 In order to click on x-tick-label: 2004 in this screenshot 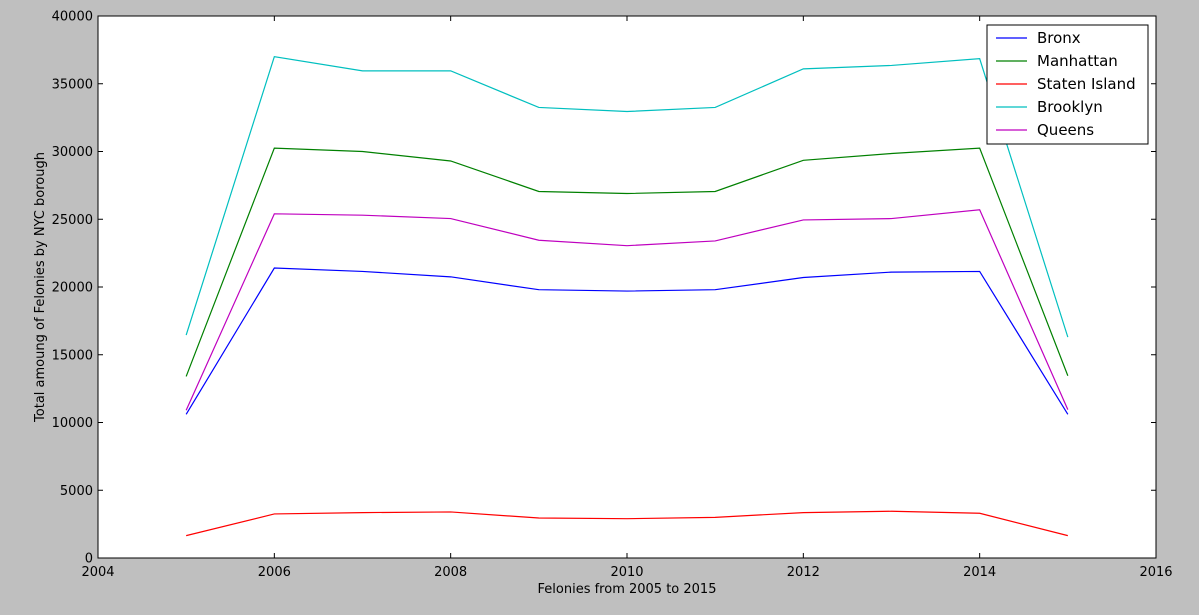, I will do `click(97, 572)`.